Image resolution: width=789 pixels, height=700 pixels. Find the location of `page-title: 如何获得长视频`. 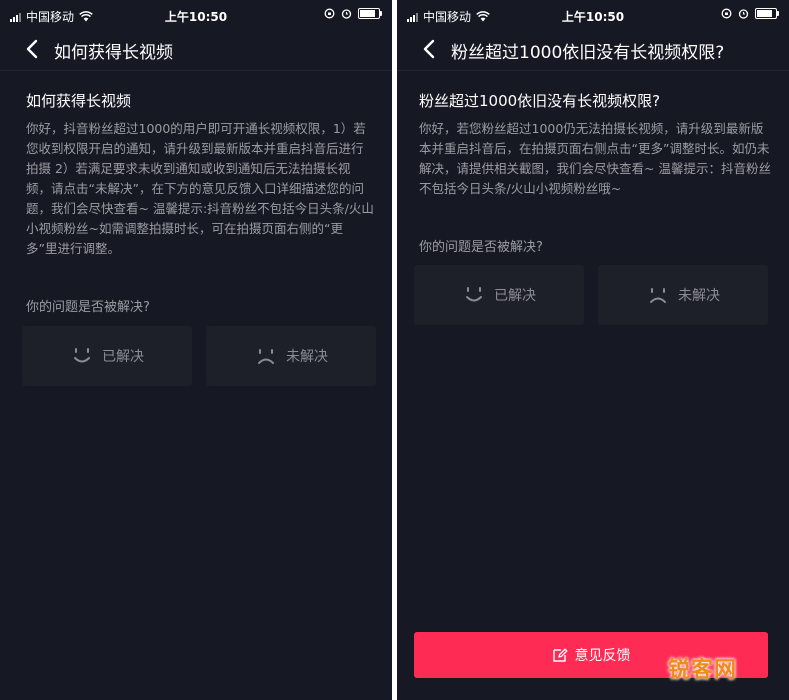

page-title: 如何获得长视频 is located at coordinates (113, 53).